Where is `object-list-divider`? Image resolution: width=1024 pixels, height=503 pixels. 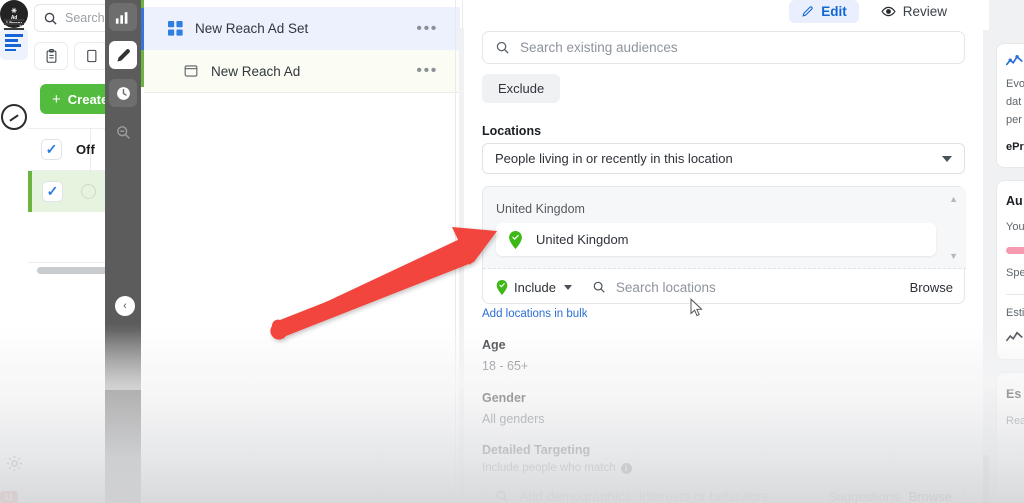 object-list-divider is located at coordinates (302, 92).